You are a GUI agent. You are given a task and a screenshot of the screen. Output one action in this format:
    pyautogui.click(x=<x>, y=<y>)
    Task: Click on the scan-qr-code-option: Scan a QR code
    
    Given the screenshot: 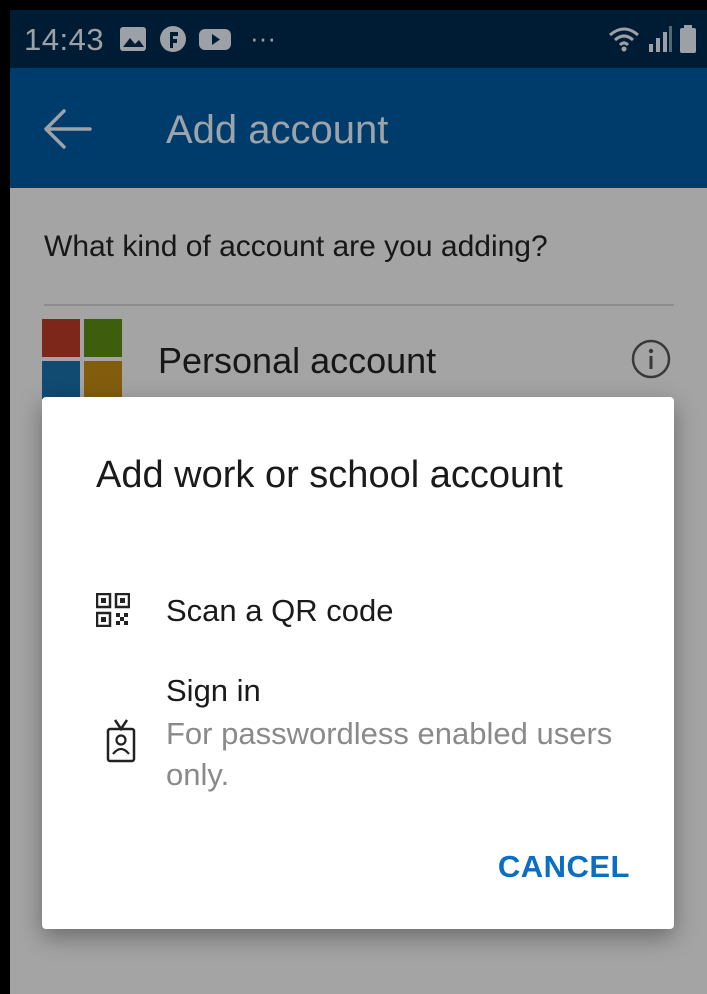 What is the action you would take?
    pyautogui.click(x=376, y=612)
    